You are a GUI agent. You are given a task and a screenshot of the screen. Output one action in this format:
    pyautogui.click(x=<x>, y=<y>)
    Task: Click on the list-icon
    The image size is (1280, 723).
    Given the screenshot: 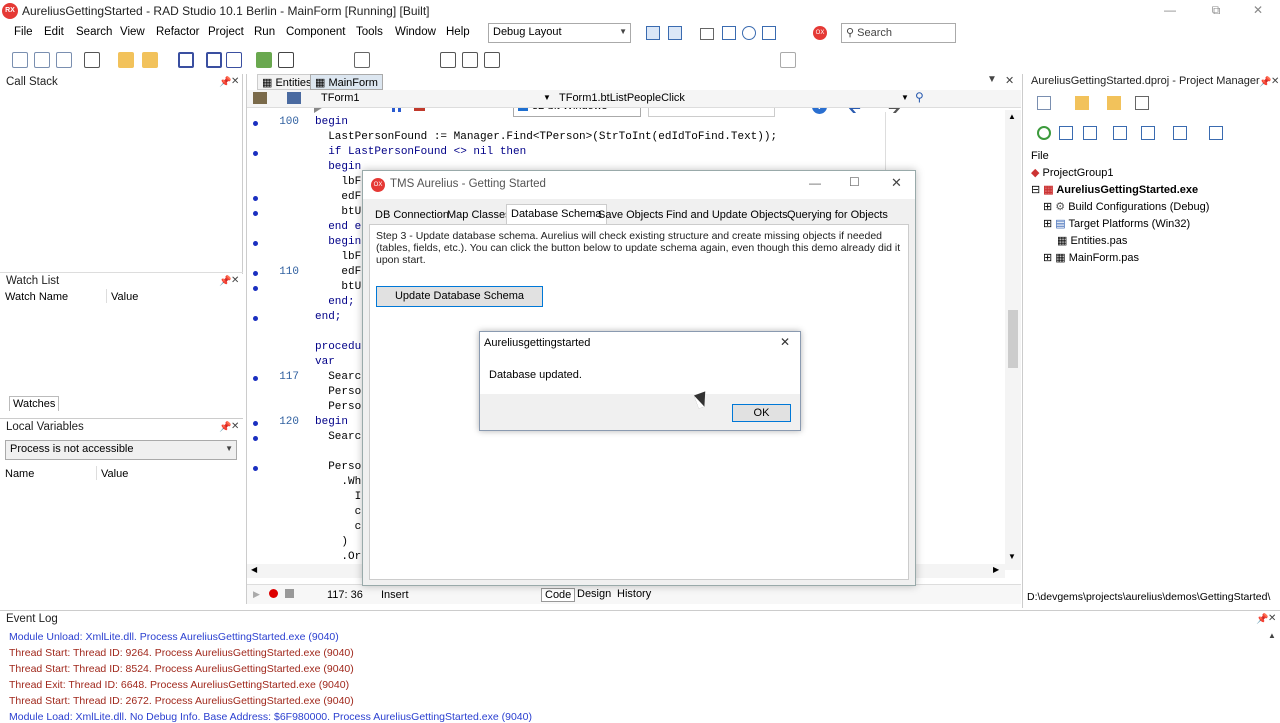 What is the action you would take?
    pyautogui.click(x=1120, y=133)
    